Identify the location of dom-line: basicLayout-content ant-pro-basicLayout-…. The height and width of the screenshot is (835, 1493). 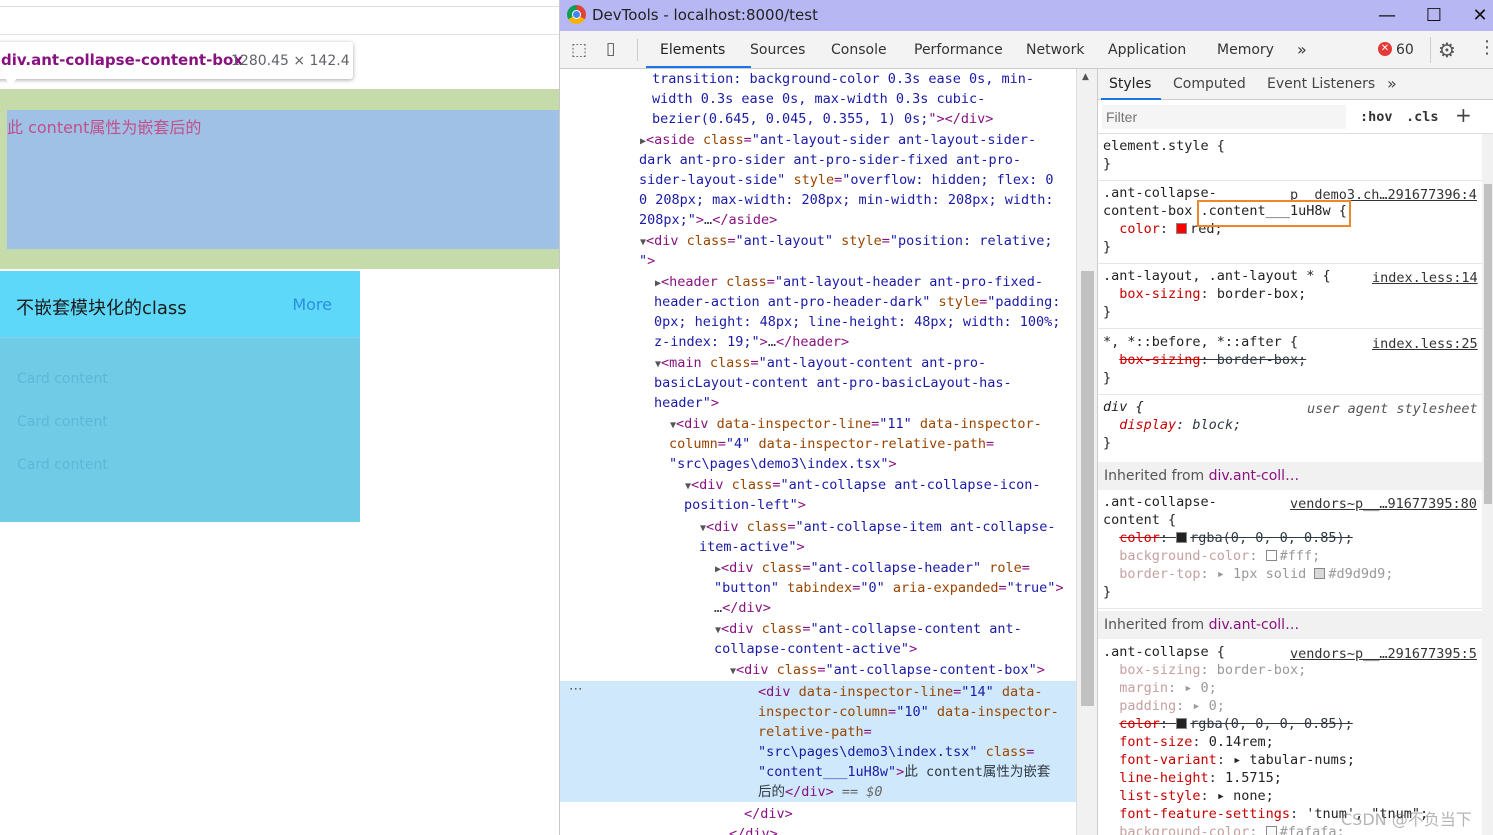
(833, 383).